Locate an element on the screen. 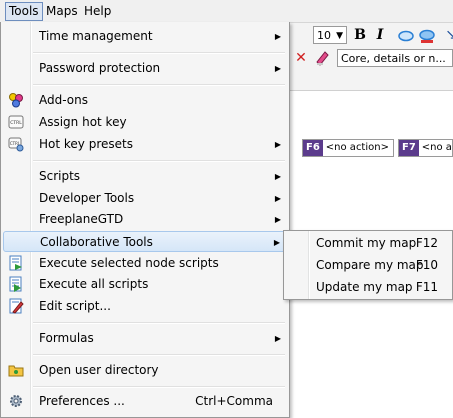  ctrl-key-icon: CTRL is located at coordinates (16, 122).